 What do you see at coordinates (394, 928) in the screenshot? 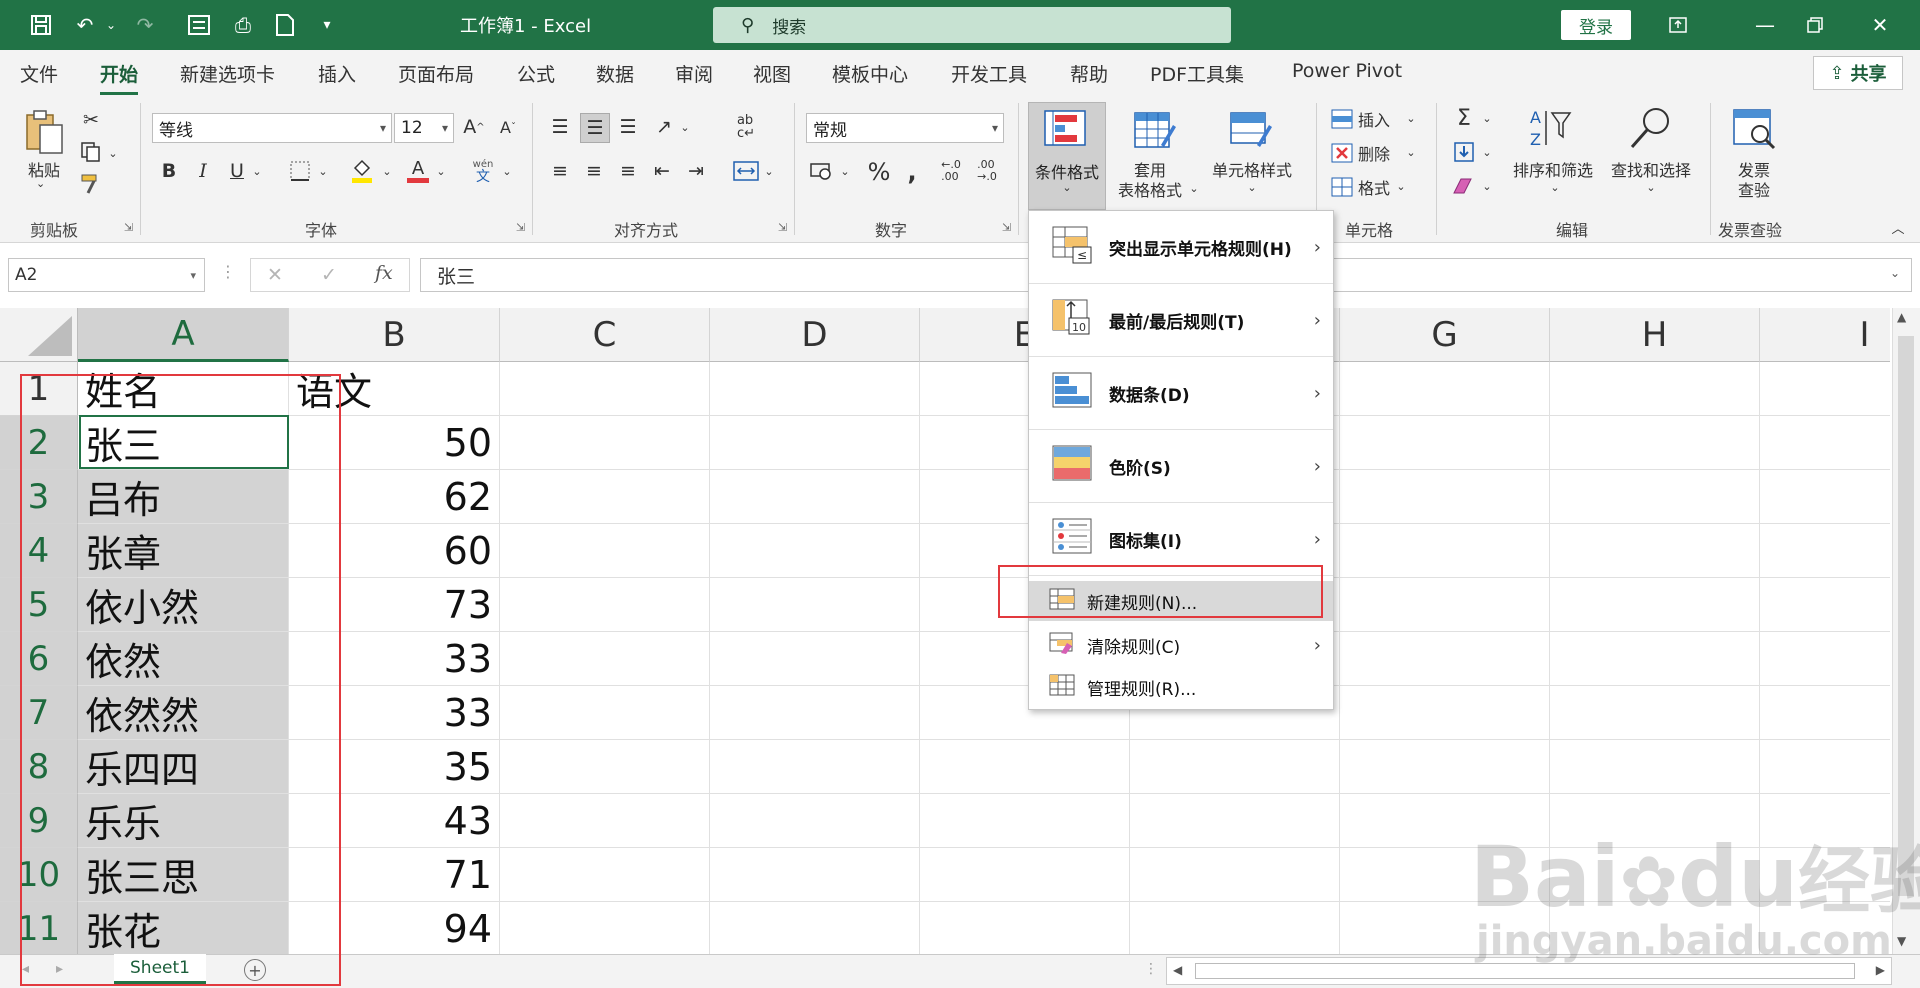
I see `cell-b11: 94` at bounding box center [394, 928].